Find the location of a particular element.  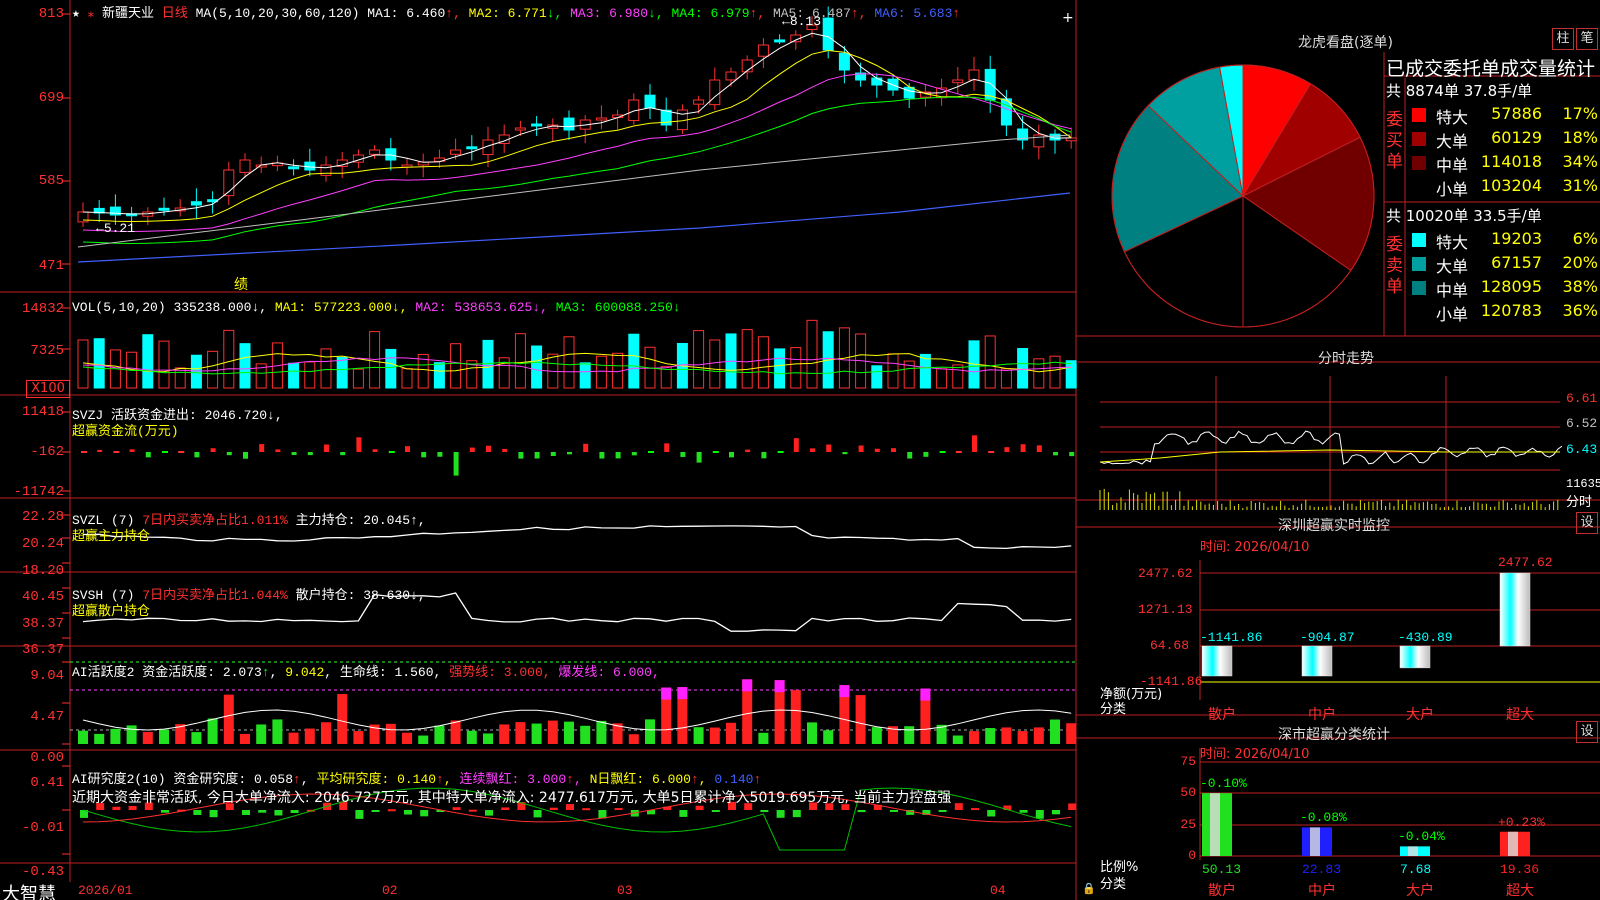

svzl-tick-3: 18.20 is located at coordinates (42, 571).